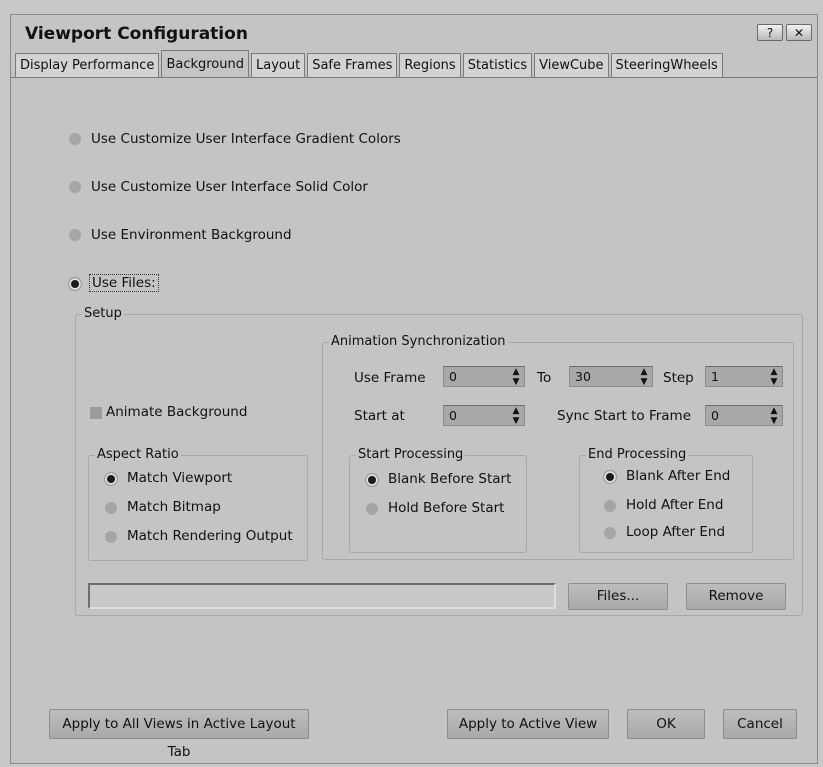  What do you see at coordinates (666, 724) in the screenshot?
I see `ok-button: OK` at bounding box center [666, 724].